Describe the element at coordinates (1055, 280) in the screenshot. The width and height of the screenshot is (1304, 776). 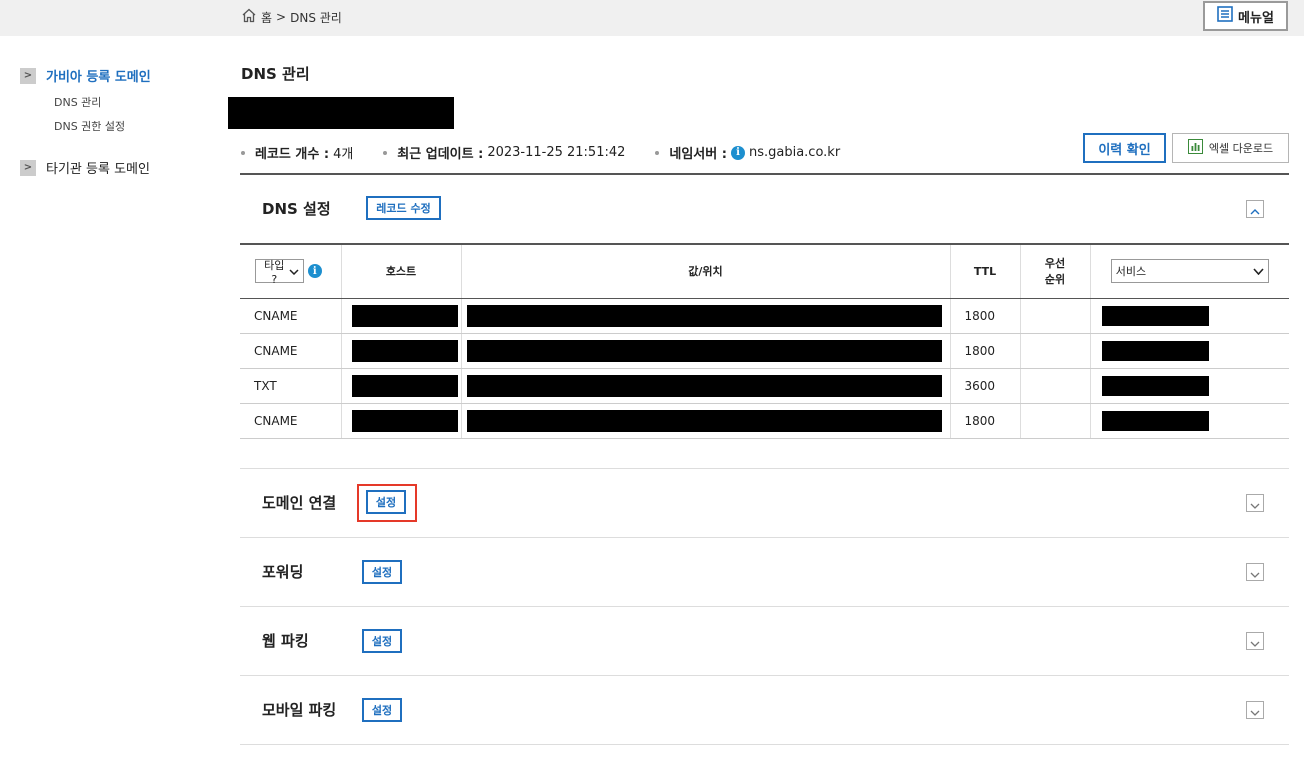
I see `priority-header-line2: 순위` at that location.